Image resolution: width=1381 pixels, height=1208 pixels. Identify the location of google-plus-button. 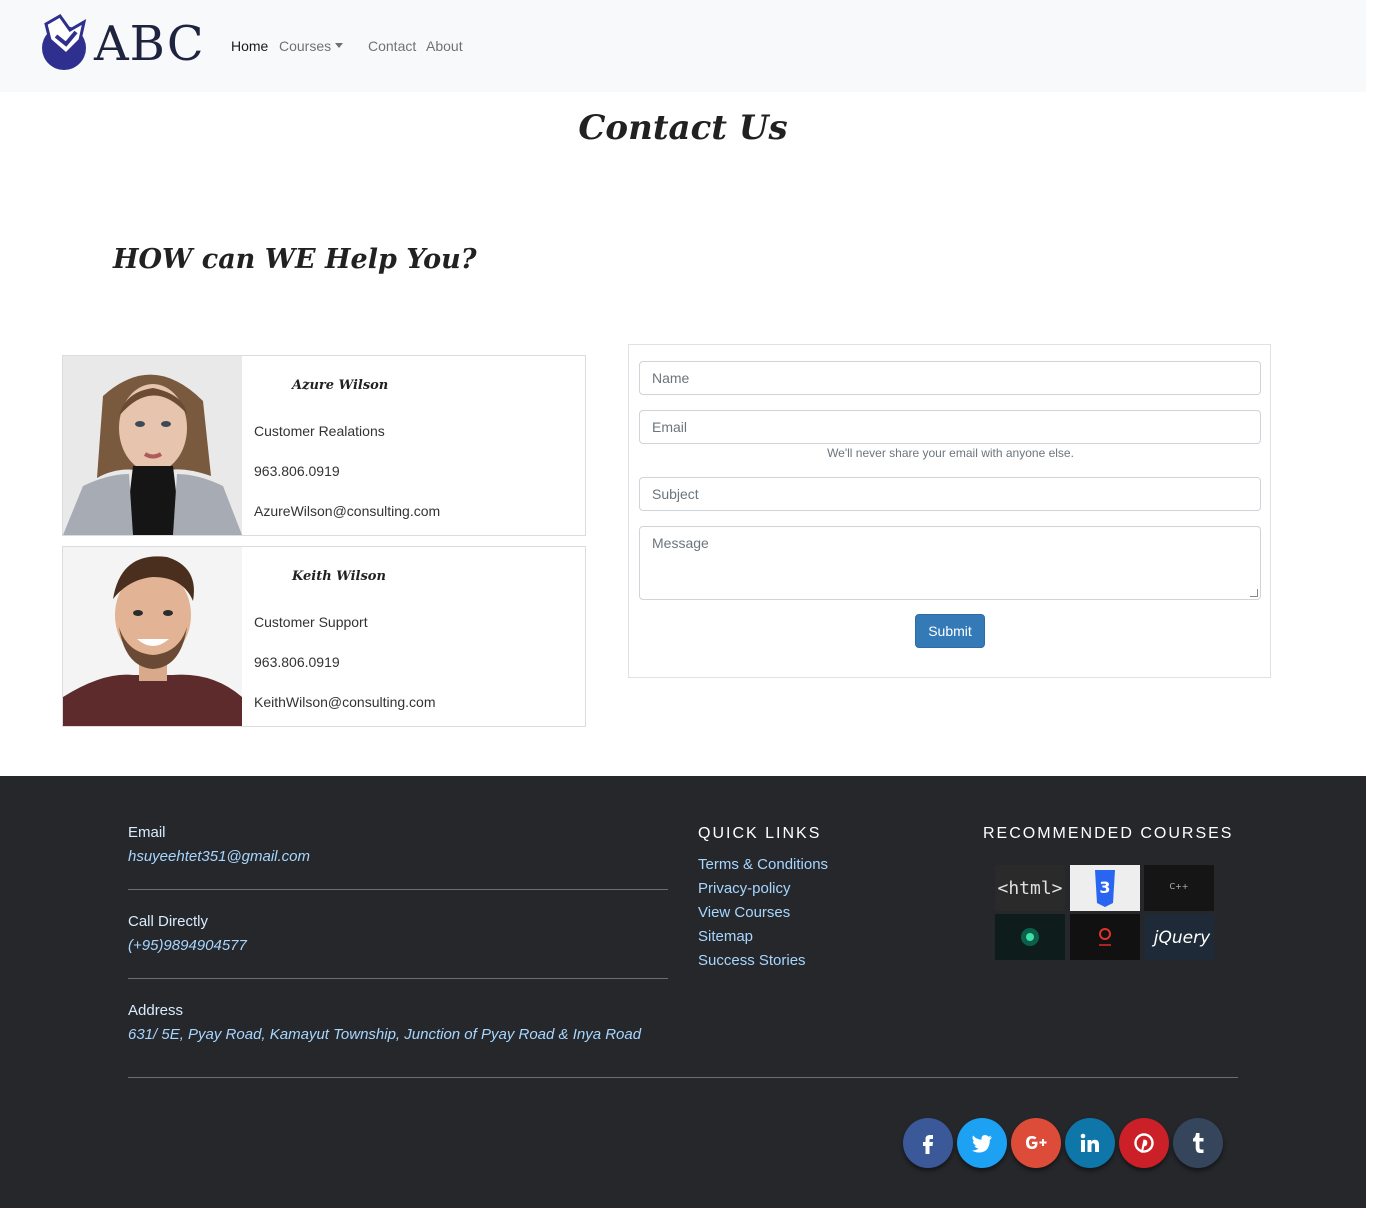
(1036, 1143).